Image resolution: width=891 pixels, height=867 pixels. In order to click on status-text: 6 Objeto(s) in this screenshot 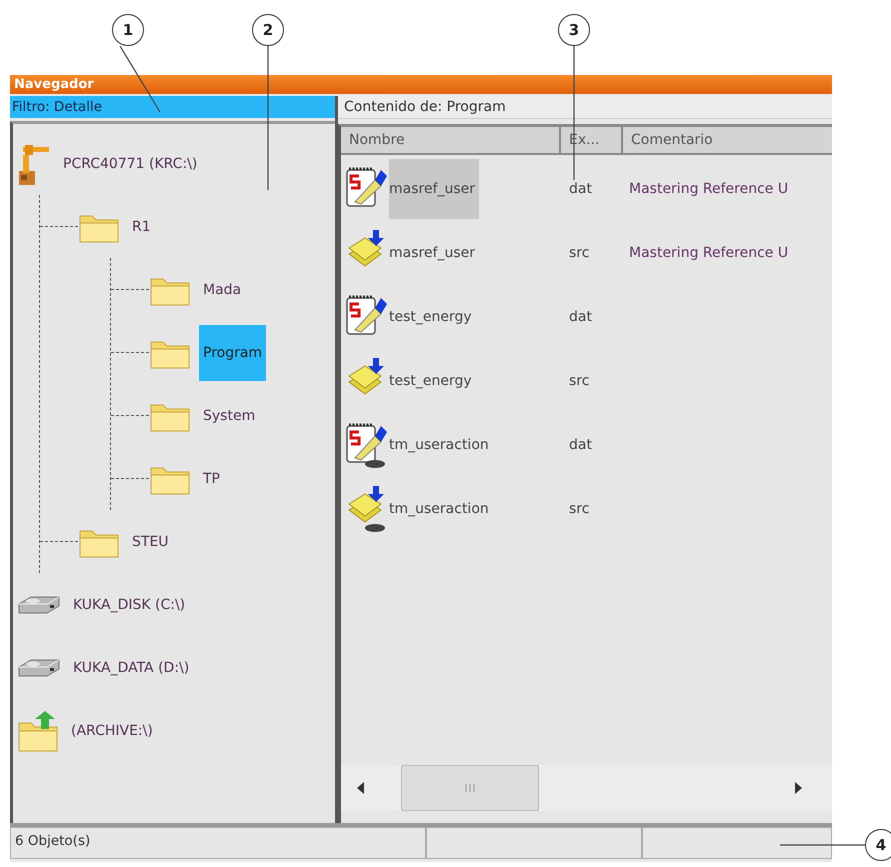, I will do `click(218, 843)`.